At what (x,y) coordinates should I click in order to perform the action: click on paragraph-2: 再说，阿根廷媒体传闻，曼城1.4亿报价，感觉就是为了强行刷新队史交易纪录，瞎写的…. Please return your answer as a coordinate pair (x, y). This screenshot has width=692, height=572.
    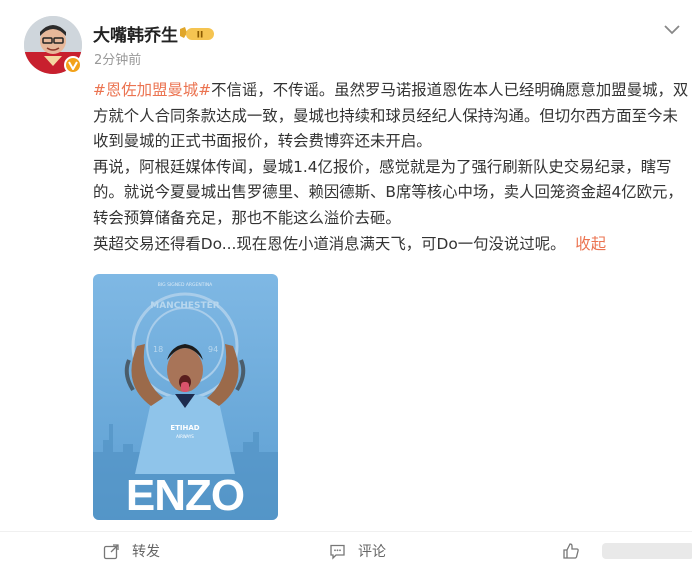
    Looking at the image, I should click on (388, 192).